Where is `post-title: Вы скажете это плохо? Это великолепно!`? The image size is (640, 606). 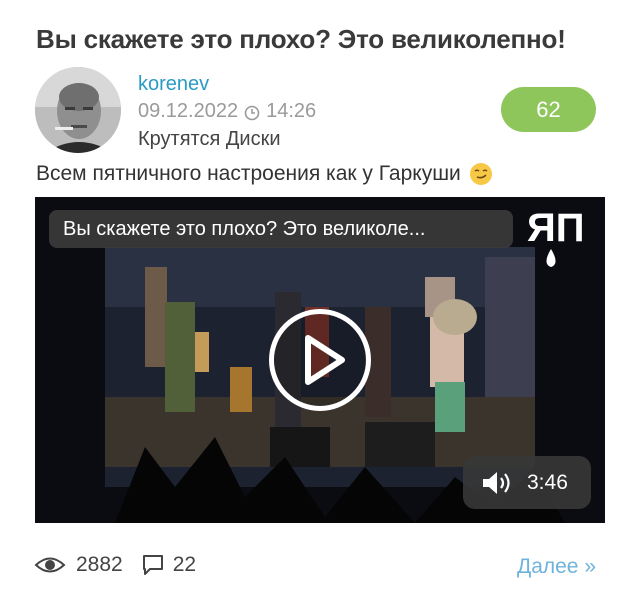 post-title: Вы скажете это плохо? Это великолепно! is located at coordinates (331, 39).